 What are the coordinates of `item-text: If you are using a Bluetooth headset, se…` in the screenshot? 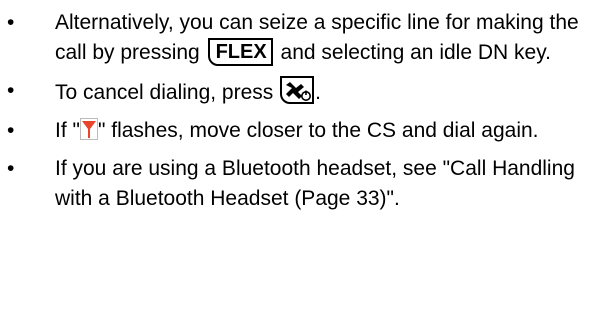 It's located at (315, 183).